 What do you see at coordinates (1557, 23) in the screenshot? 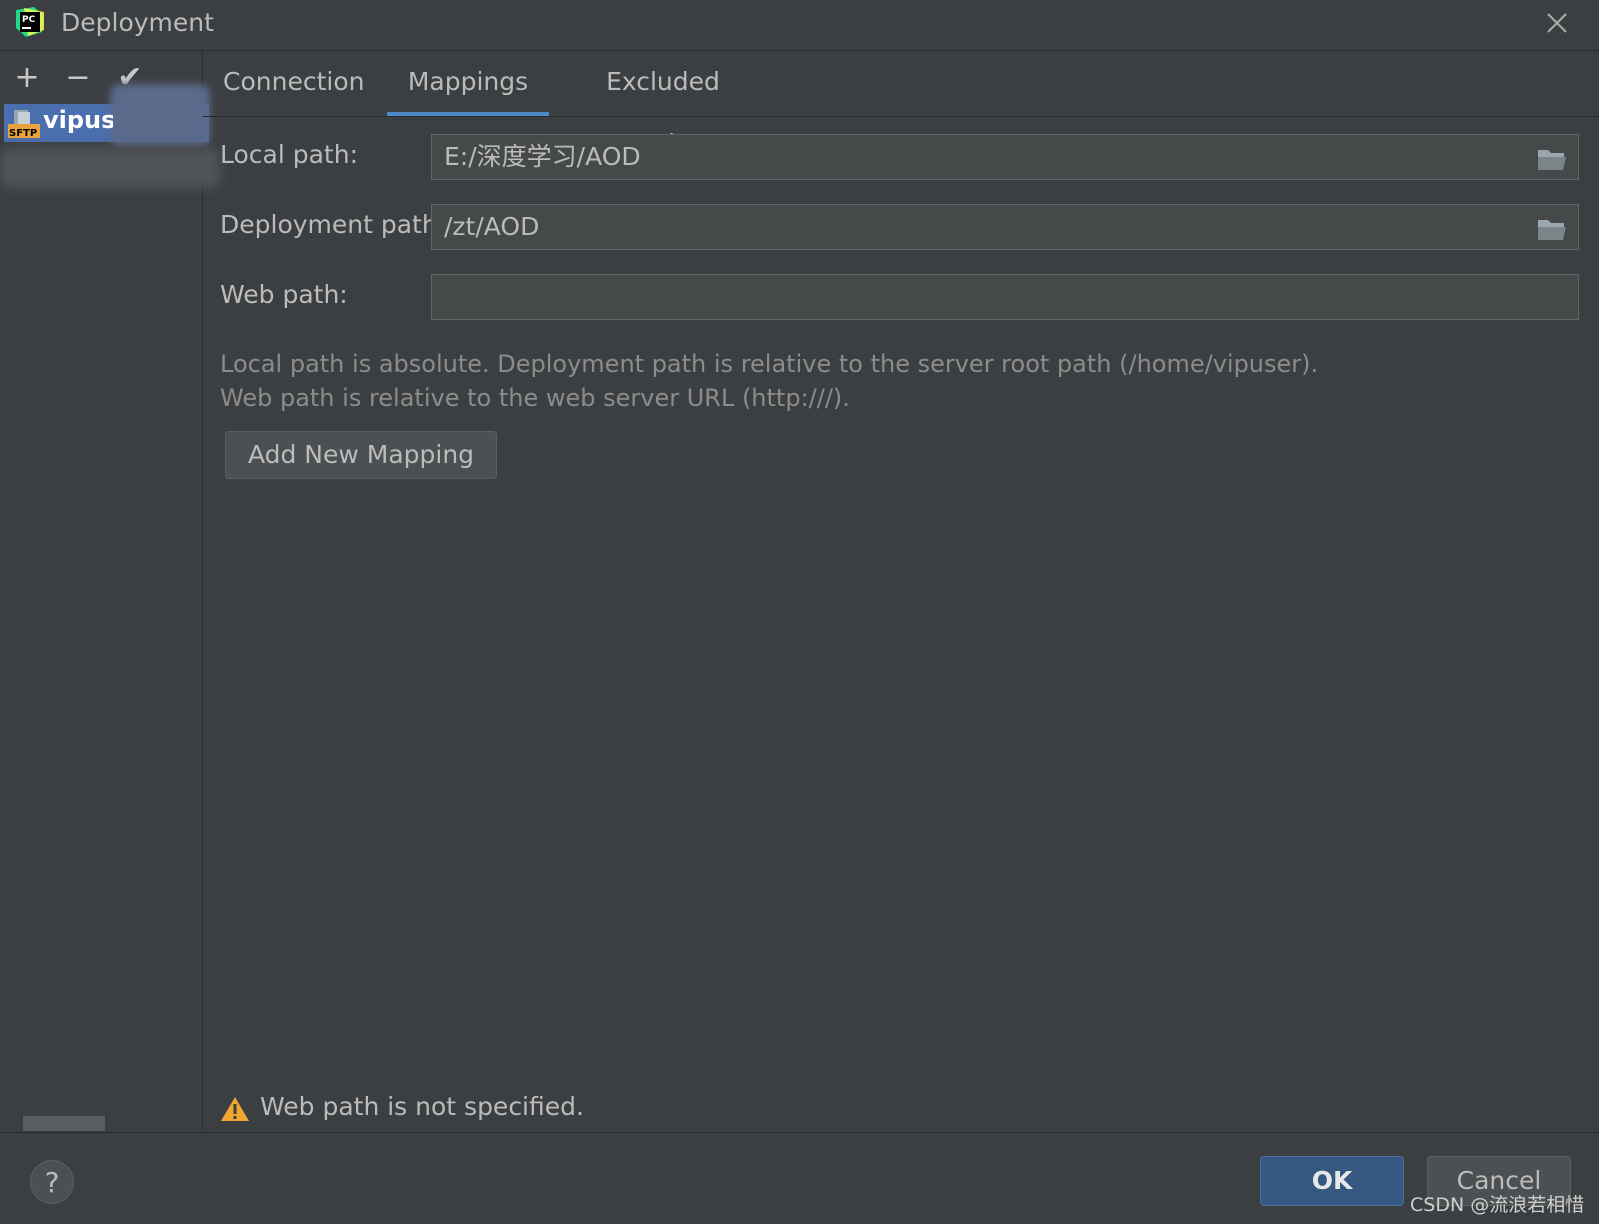
I see `close-icon` at bounding box center [1557, 23].